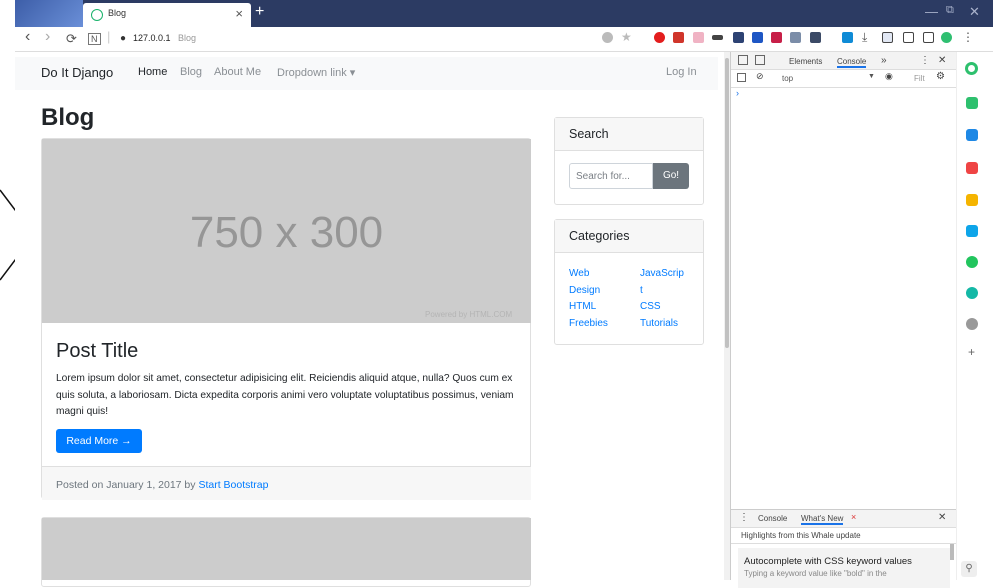 This screenshot has width=993, height=588. Describe the element at coordinates (760, 60) in the screenshot. I see `device-toggle-icon` at that location.